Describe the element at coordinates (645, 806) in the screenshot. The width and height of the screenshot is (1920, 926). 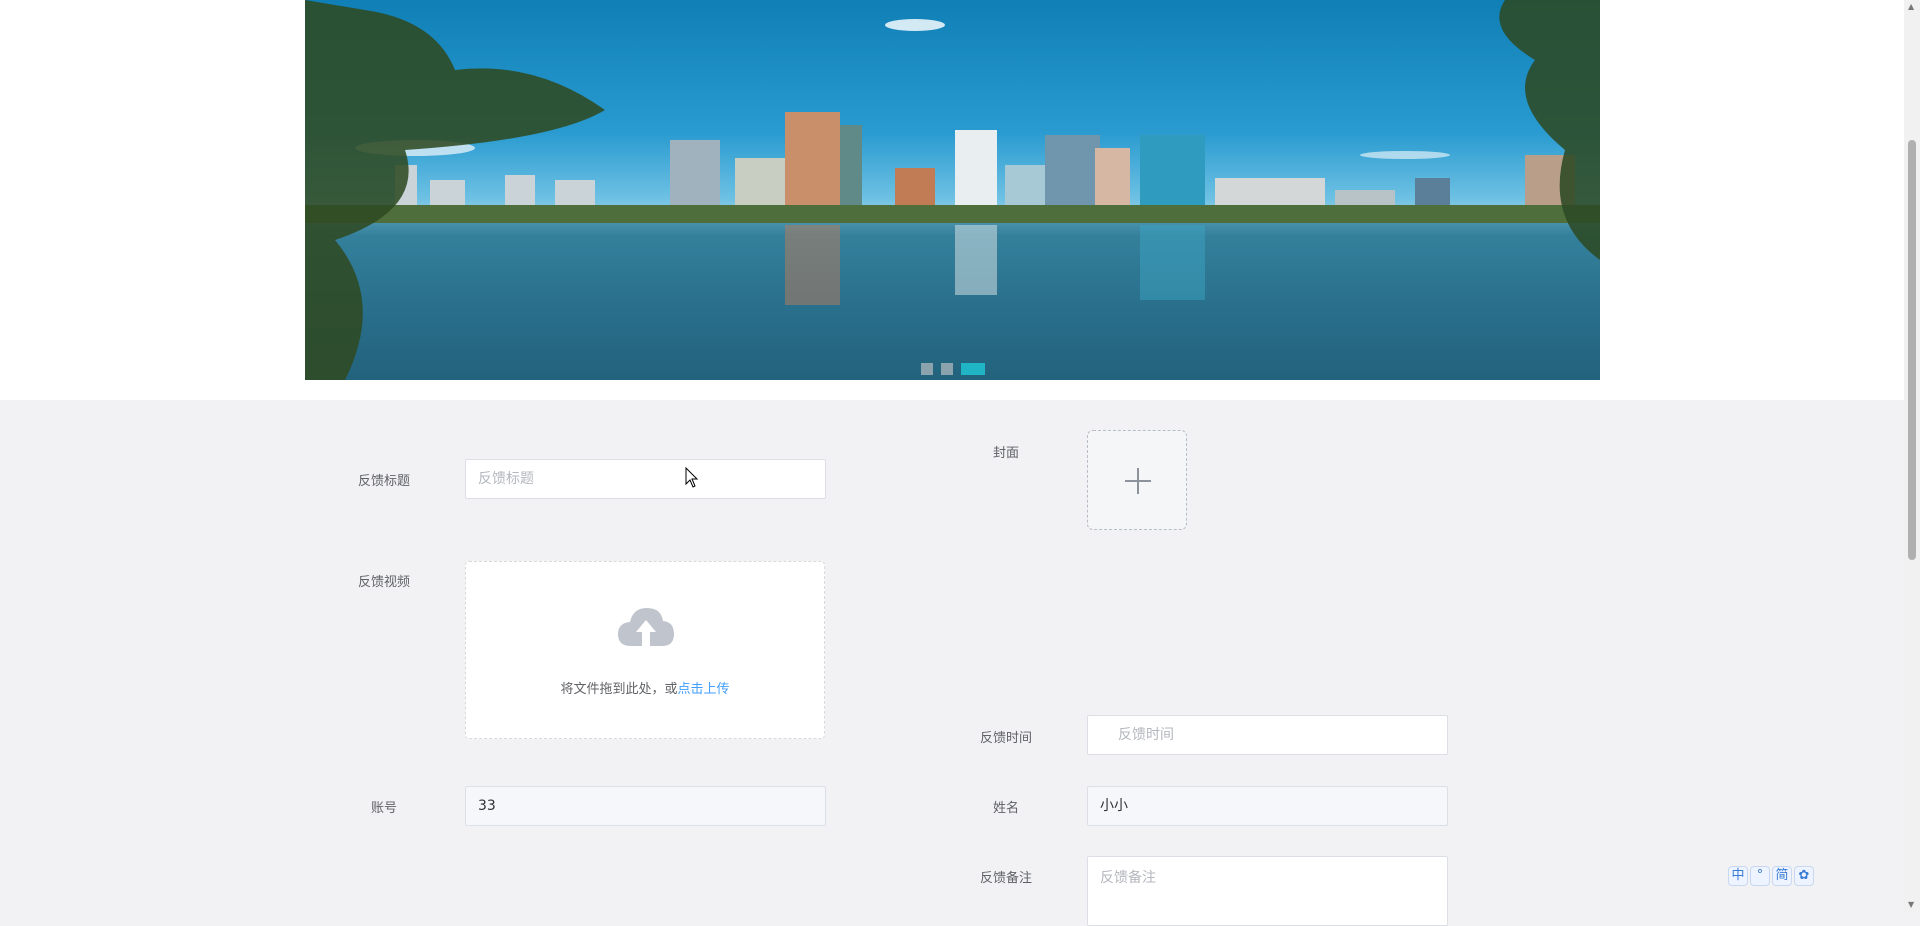
I see `account-field: 33` at that location.